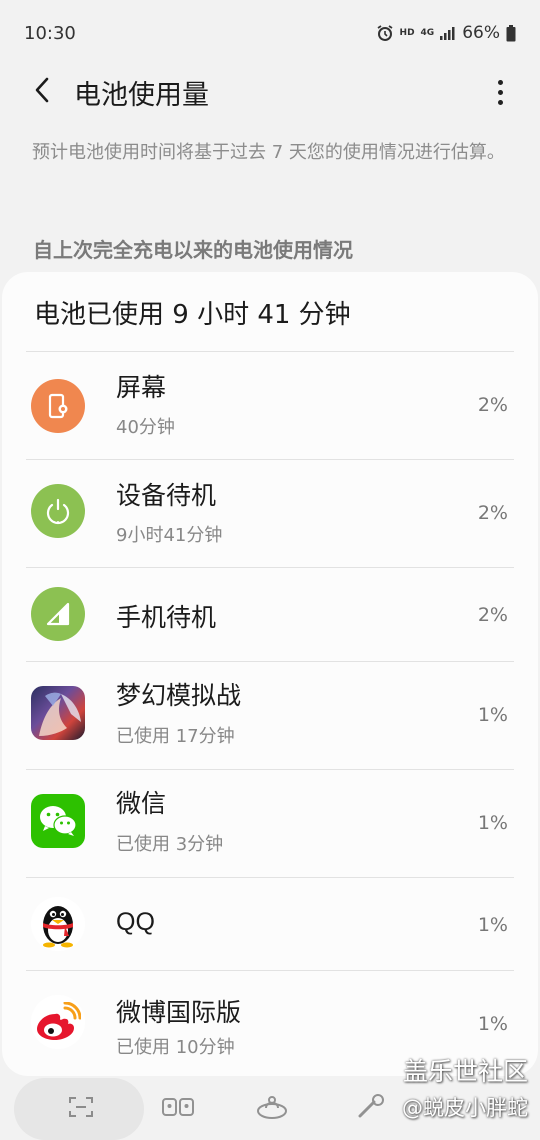  Describe the element at coordinates (81, 1107) in the screenshot. I see `scan-icon` at that location.